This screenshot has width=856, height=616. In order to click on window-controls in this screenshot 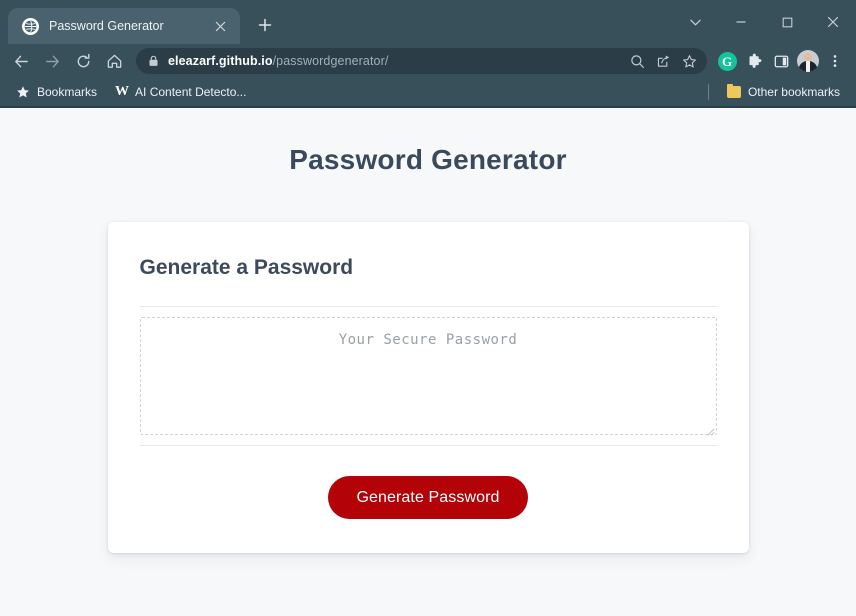, I will do `click(764, 22)`.